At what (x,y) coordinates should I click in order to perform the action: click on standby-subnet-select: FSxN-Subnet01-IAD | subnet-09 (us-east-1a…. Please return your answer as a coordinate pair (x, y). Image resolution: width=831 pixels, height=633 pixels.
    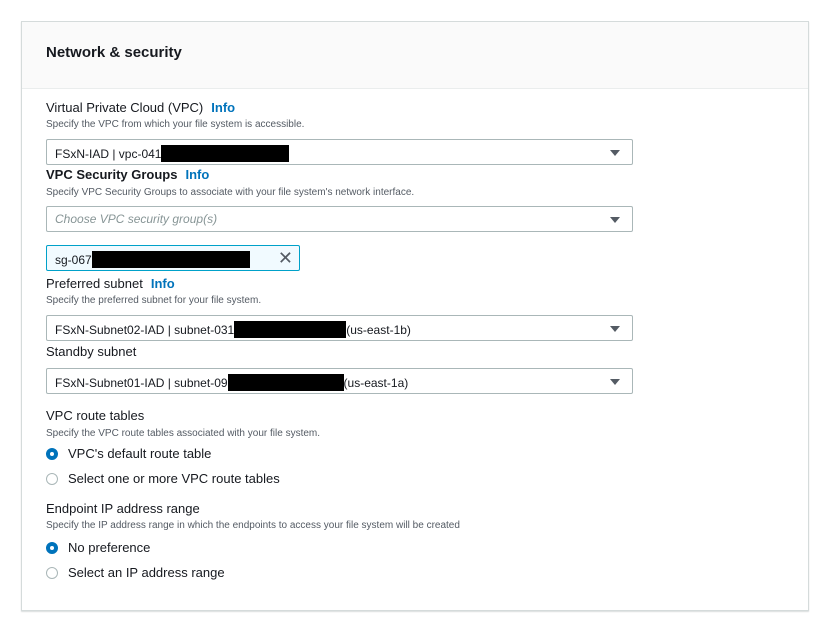
    Looking at the image, I should click on (339, 381).